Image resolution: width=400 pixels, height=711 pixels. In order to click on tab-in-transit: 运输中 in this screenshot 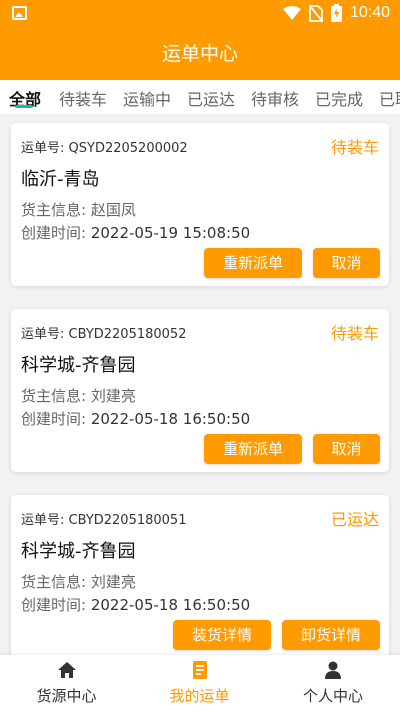, I will do `click(147, 98)`.